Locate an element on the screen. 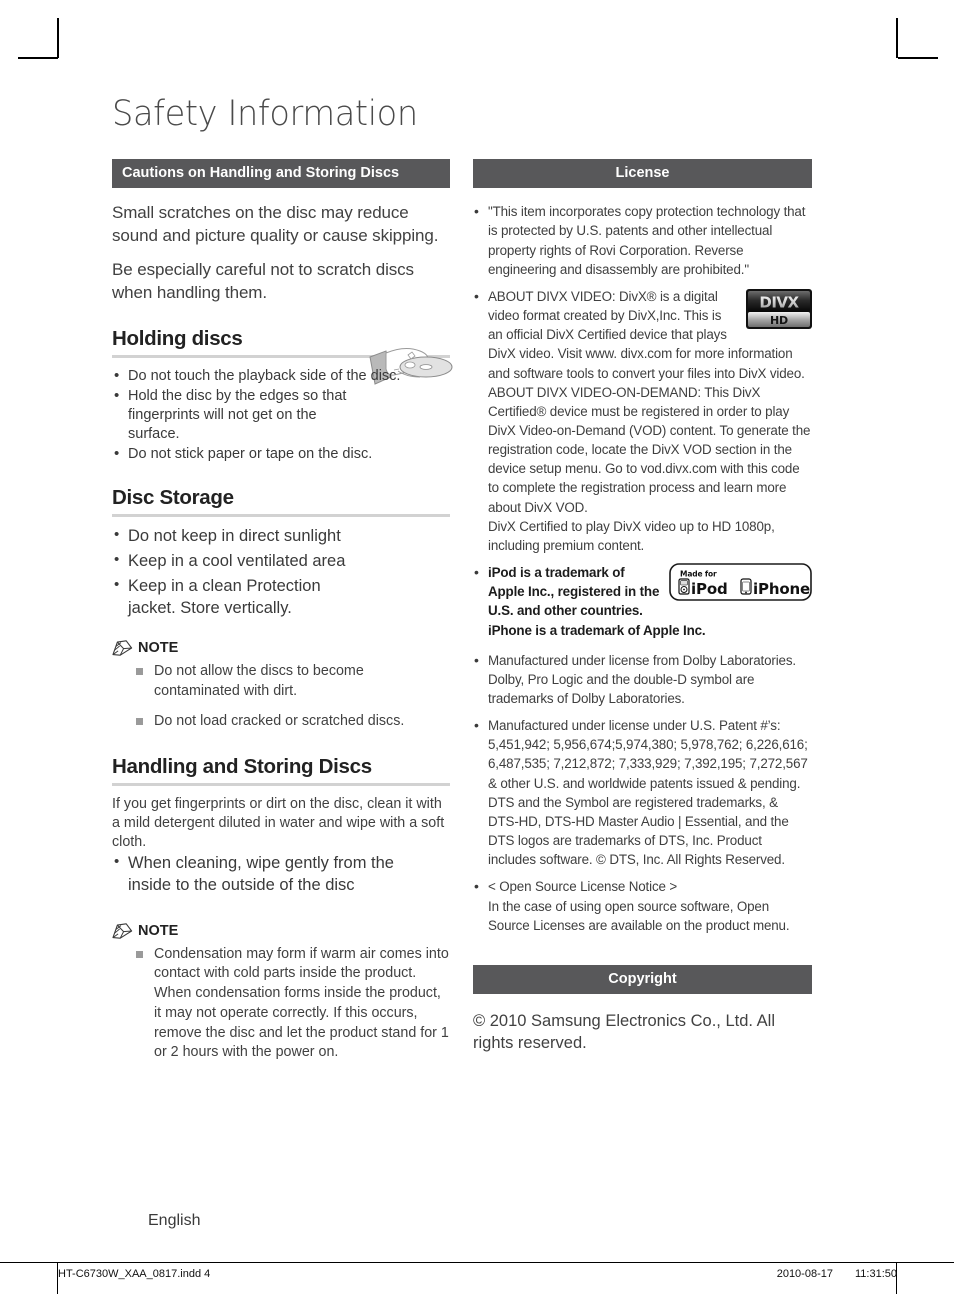  footer-time: 11:31:50 is located at coordinates (875, 1274).